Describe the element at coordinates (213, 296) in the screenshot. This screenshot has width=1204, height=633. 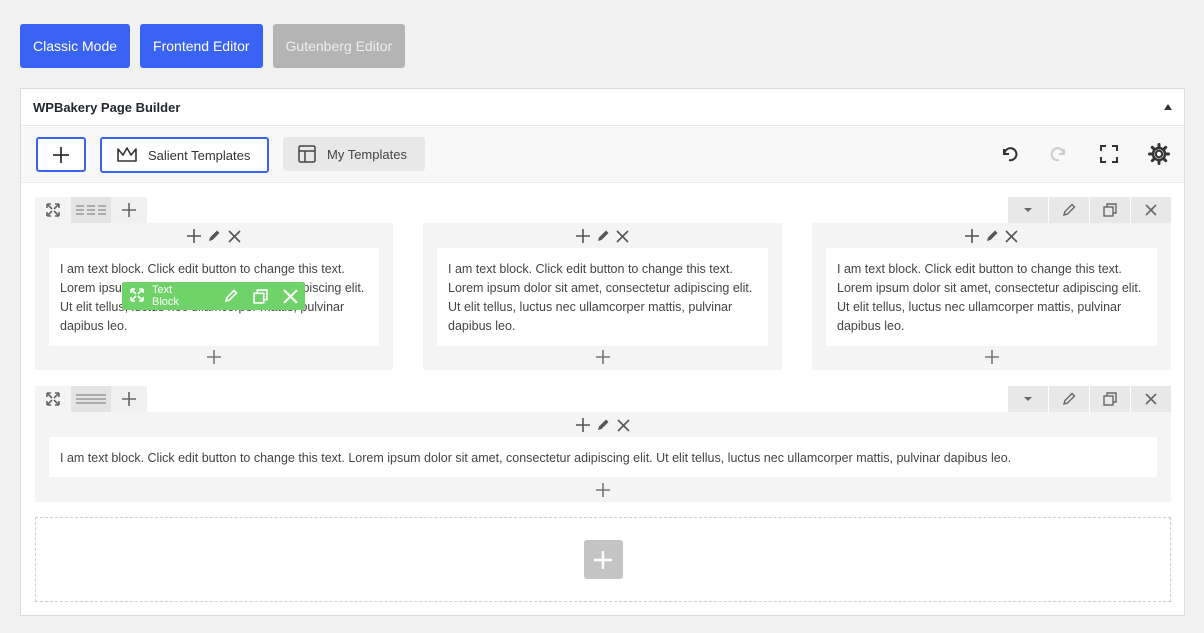
I see `element-toolbar: Text Block` at that location.